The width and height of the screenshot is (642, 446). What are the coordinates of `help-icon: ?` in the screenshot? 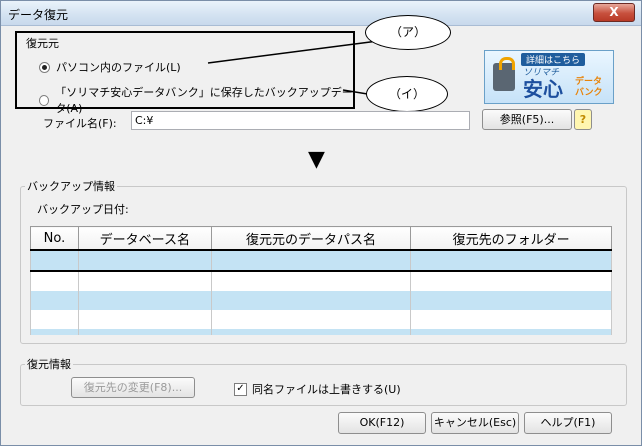 It's located at (583, 119).